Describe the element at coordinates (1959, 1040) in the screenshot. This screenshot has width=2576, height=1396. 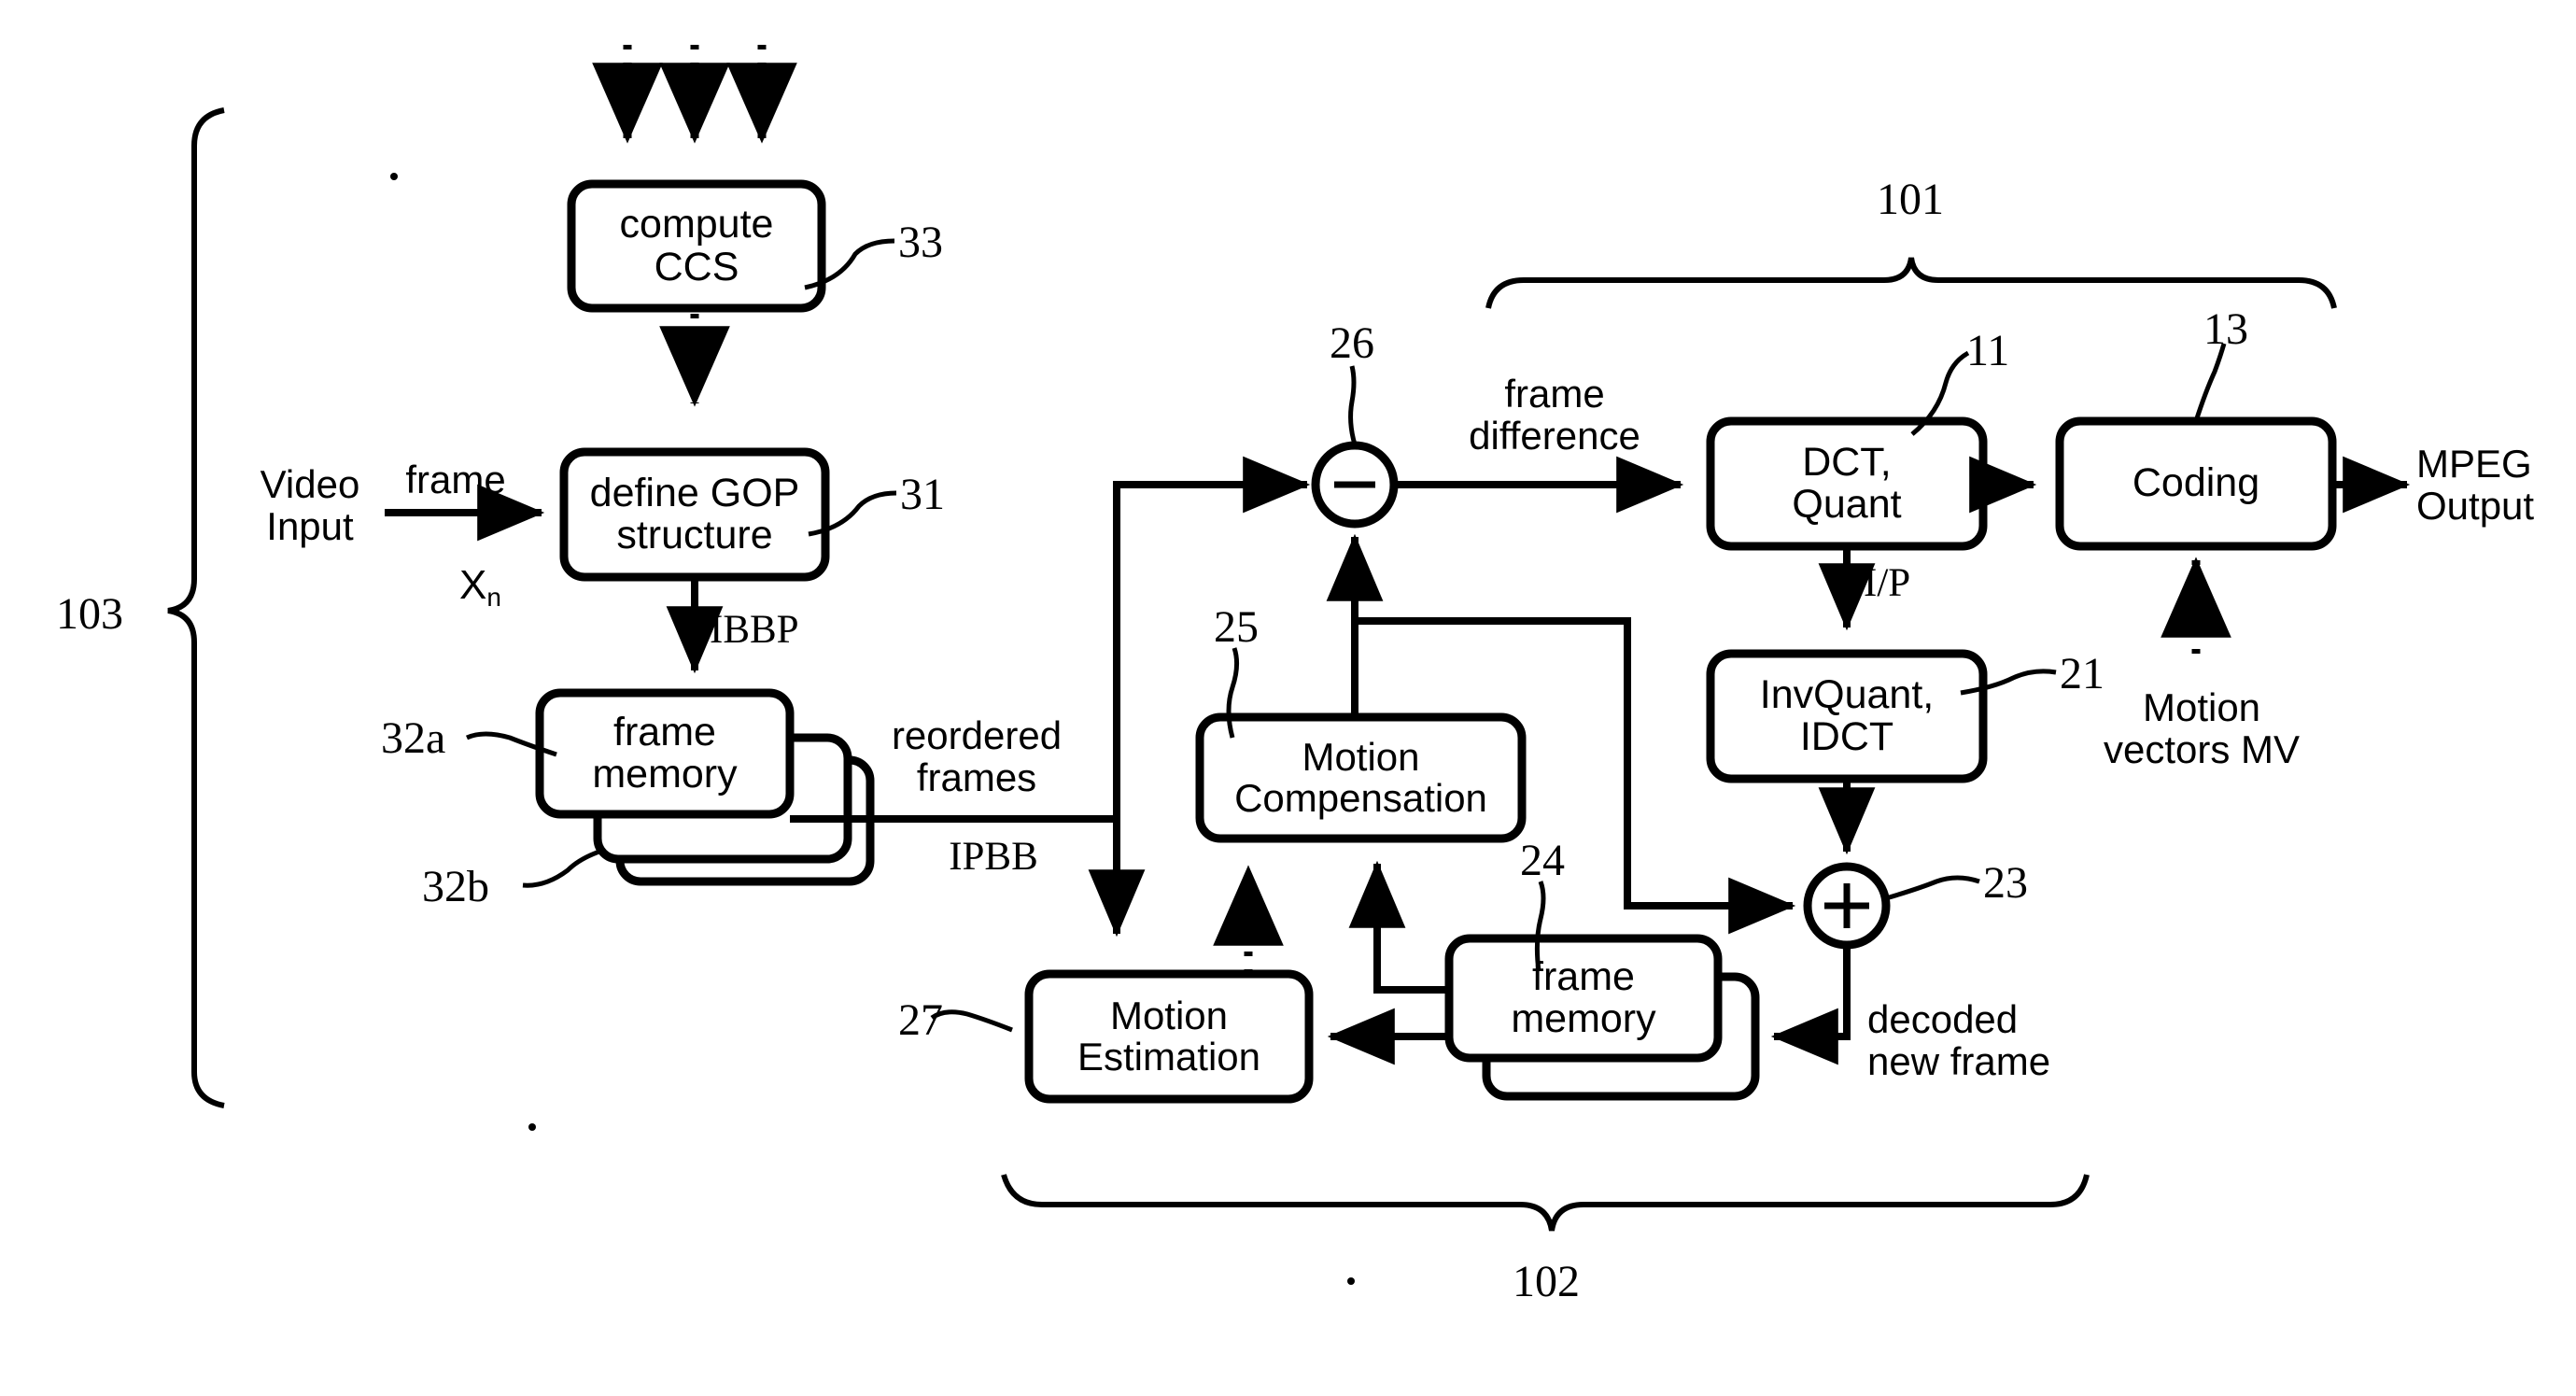
I see `signal-label-decoded-new-frame: decoded new frame` at that location.